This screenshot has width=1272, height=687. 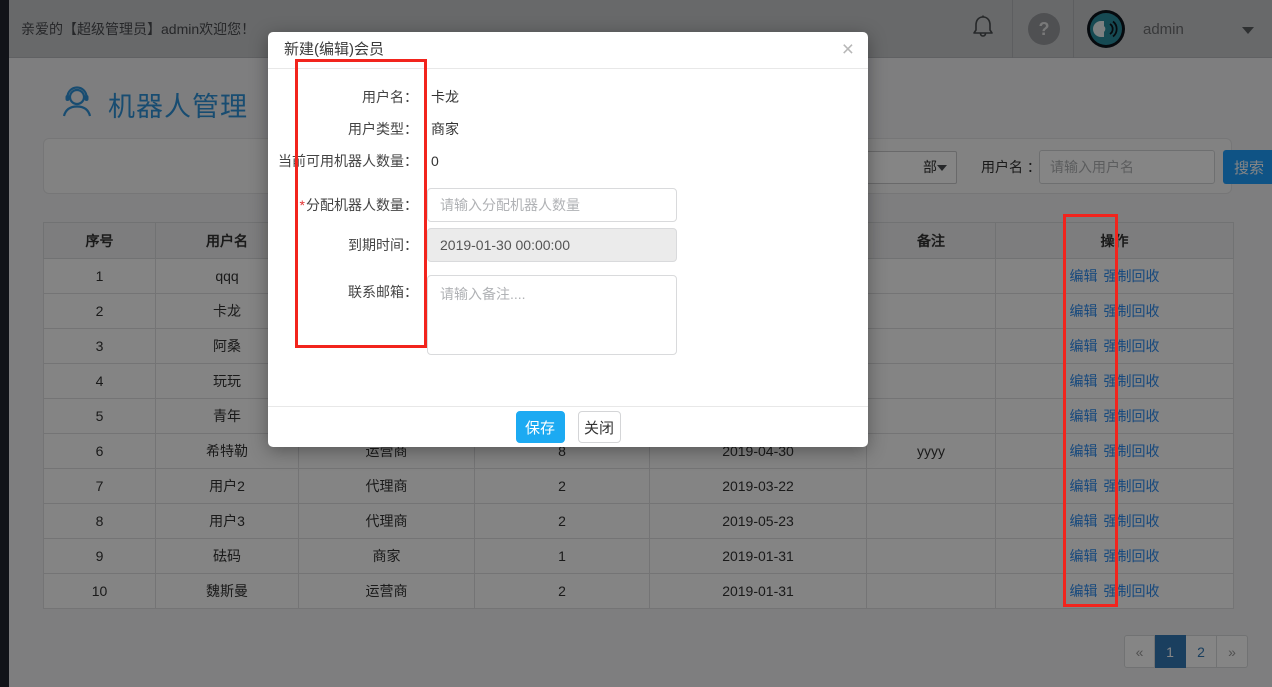 What do you see at coordinates (552, 245) in the screenshot?
I see `expire-date-input` at bounding box center [552, 245].